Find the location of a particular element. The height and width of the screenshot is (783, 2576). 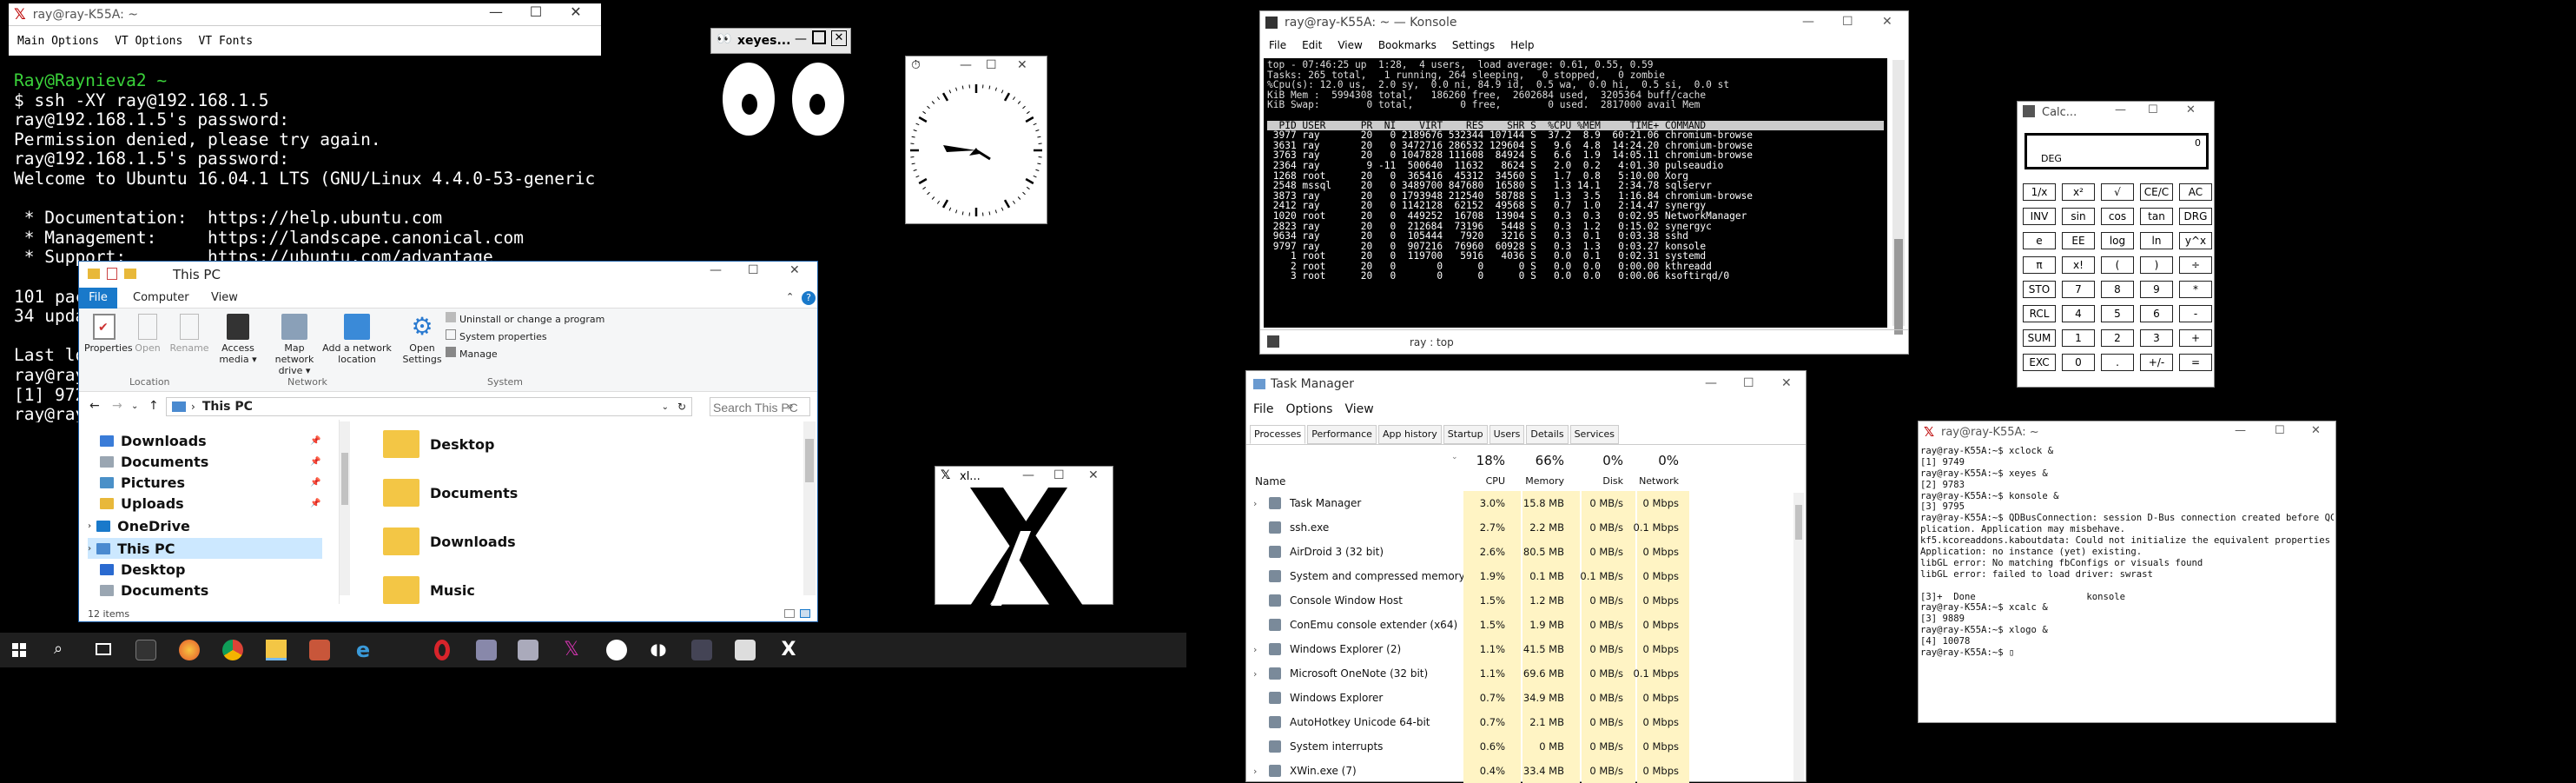

uninstall-program-link: Uninstall or change a program is located at coordinates (525, 319).